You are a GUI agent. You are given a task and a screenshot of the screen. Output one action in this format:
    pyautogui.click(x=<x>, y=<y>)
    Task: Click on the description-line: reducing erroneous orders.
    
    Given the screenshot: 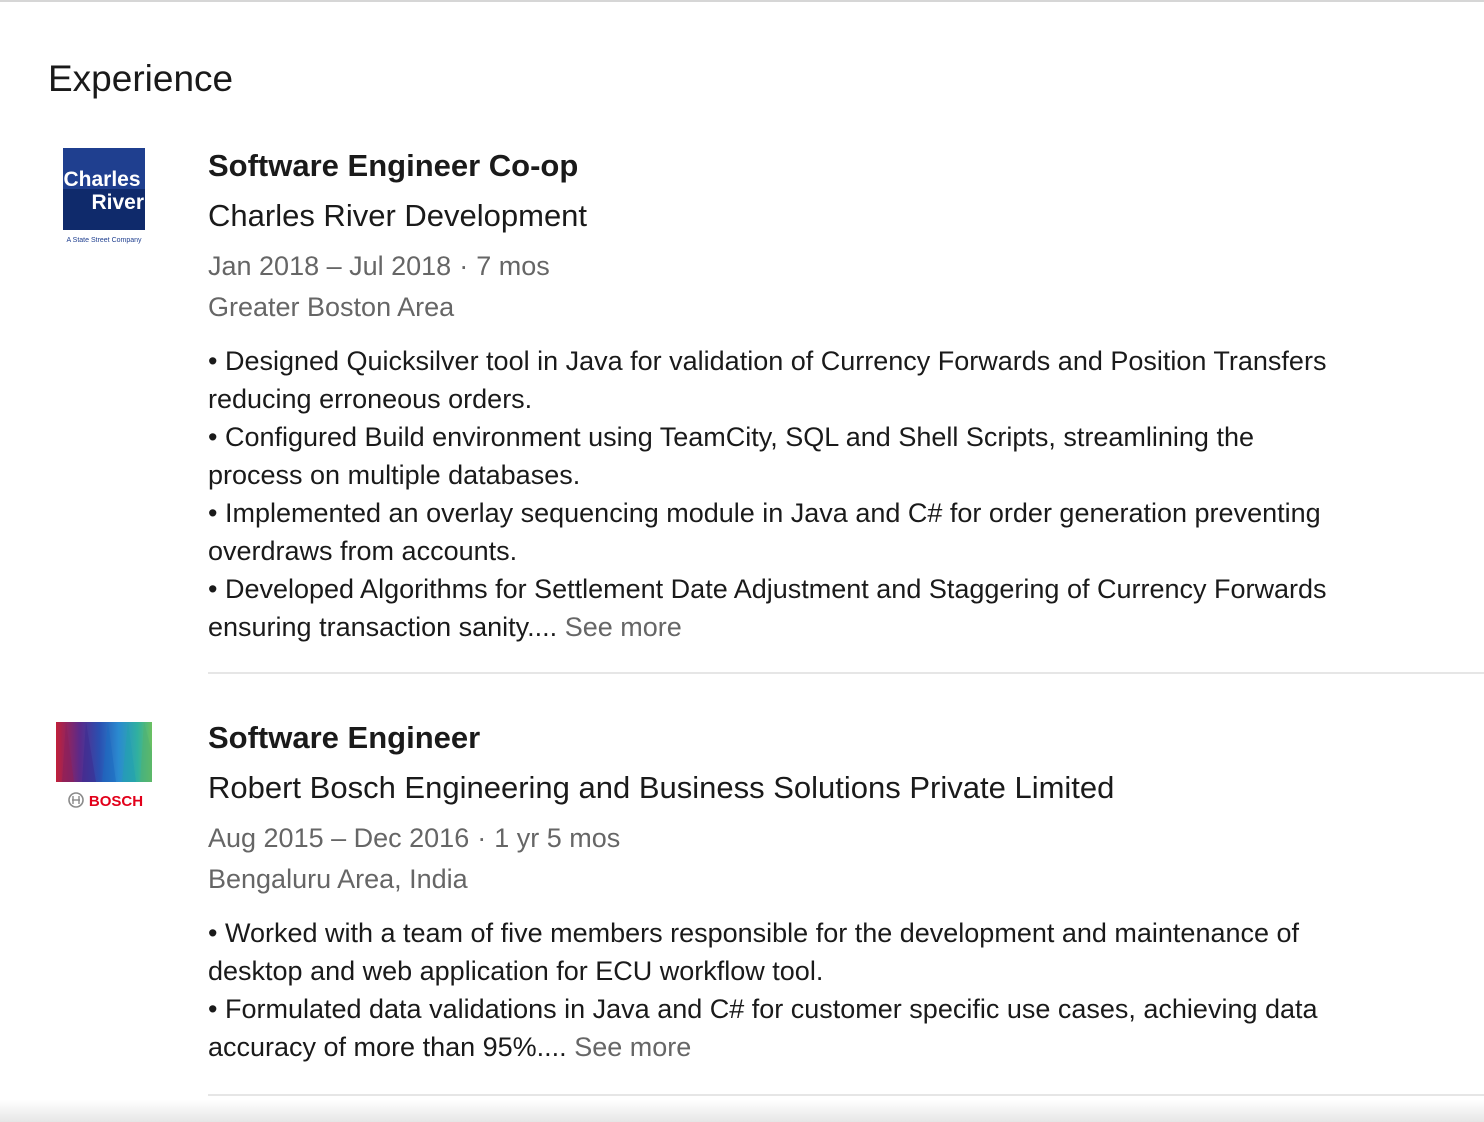 What is the action you would take?
    pyautogui.click(x=370, y=399)
    